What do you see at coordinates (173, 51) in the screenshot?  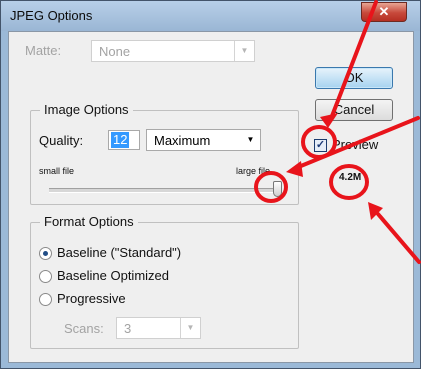 I see `matte-select: None ▼` at bounding box center [173, 51].